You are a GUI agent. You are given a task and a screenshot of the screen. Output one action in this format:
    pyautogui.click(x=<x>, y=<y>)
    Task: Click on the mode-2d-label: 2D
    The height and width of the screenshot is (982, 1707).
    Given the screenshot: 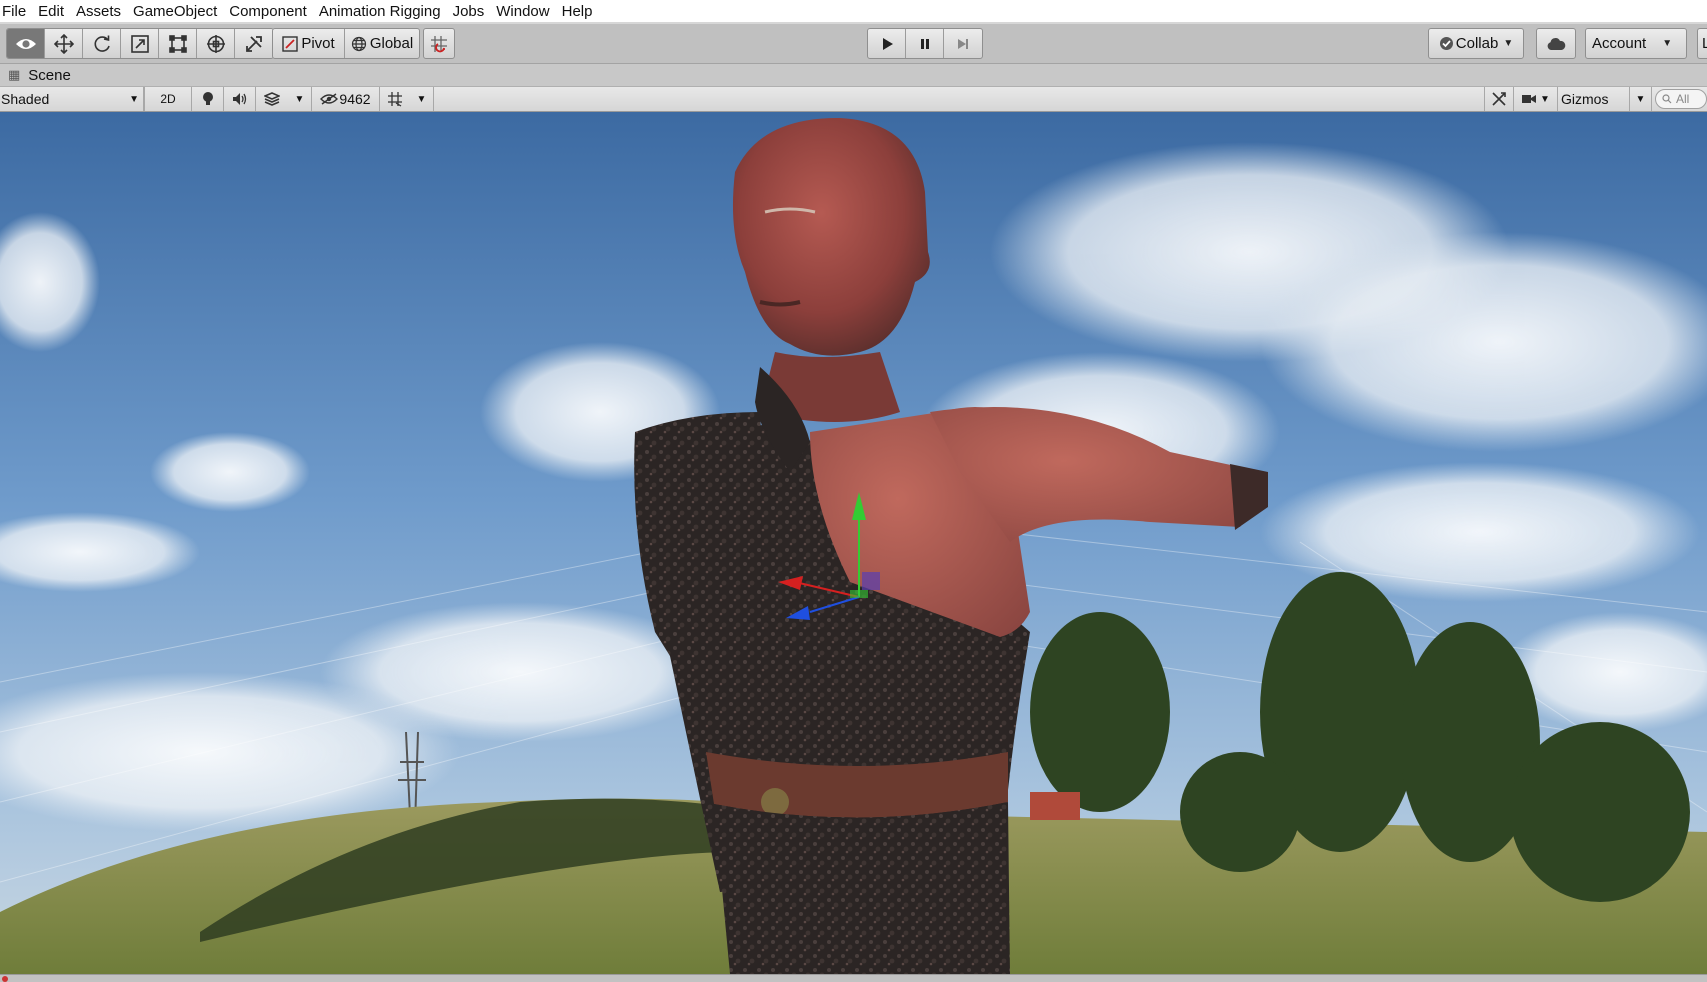 What is the action you would take?
    pyautogui.click(x=168, y=99)
    